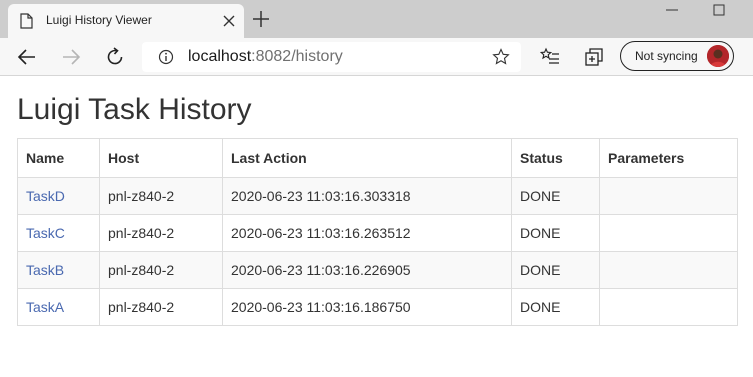  What do you see at coordinates (220, 56) in the screenshot?
I see `url-host: localhost` at bounding box center [220, 56].